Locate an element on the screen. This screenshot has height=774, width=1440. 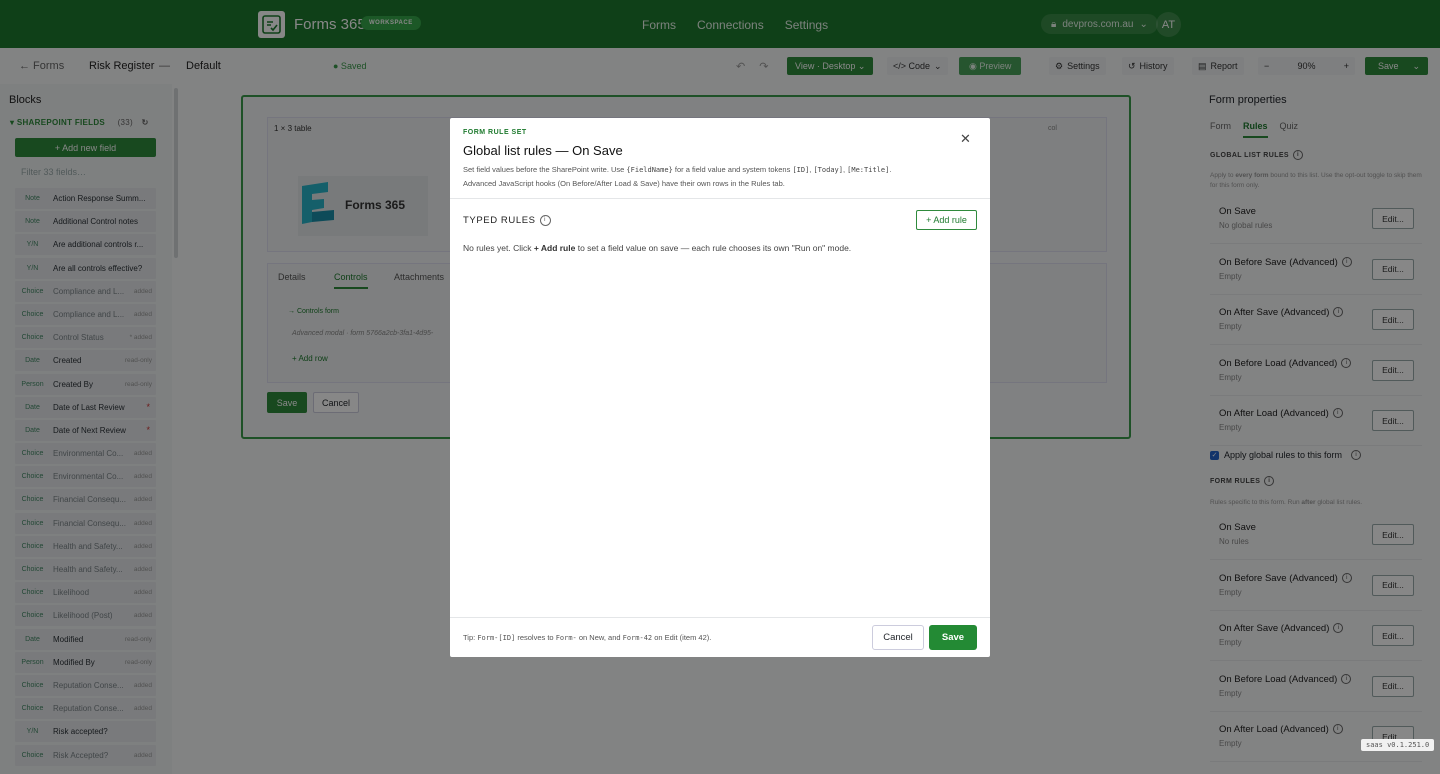
modal-cancel-button: Cancel is located at coordinates (898, 637).